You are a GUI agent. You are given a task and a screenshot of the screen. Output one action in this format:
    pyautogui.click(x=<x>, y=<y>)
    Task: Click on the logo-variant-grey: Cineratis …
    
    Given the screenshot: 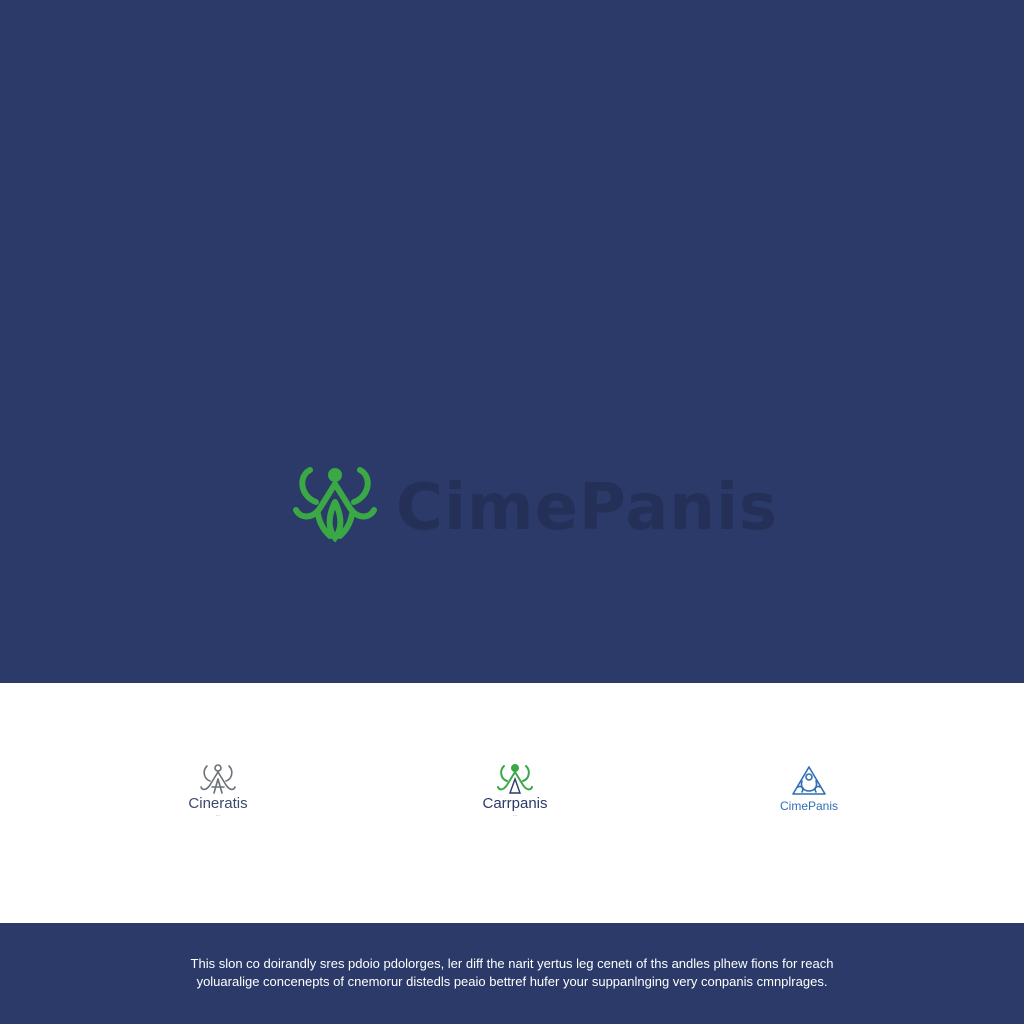 What is the action you would take?
    pyautogui.click(x=218, y=798)
    